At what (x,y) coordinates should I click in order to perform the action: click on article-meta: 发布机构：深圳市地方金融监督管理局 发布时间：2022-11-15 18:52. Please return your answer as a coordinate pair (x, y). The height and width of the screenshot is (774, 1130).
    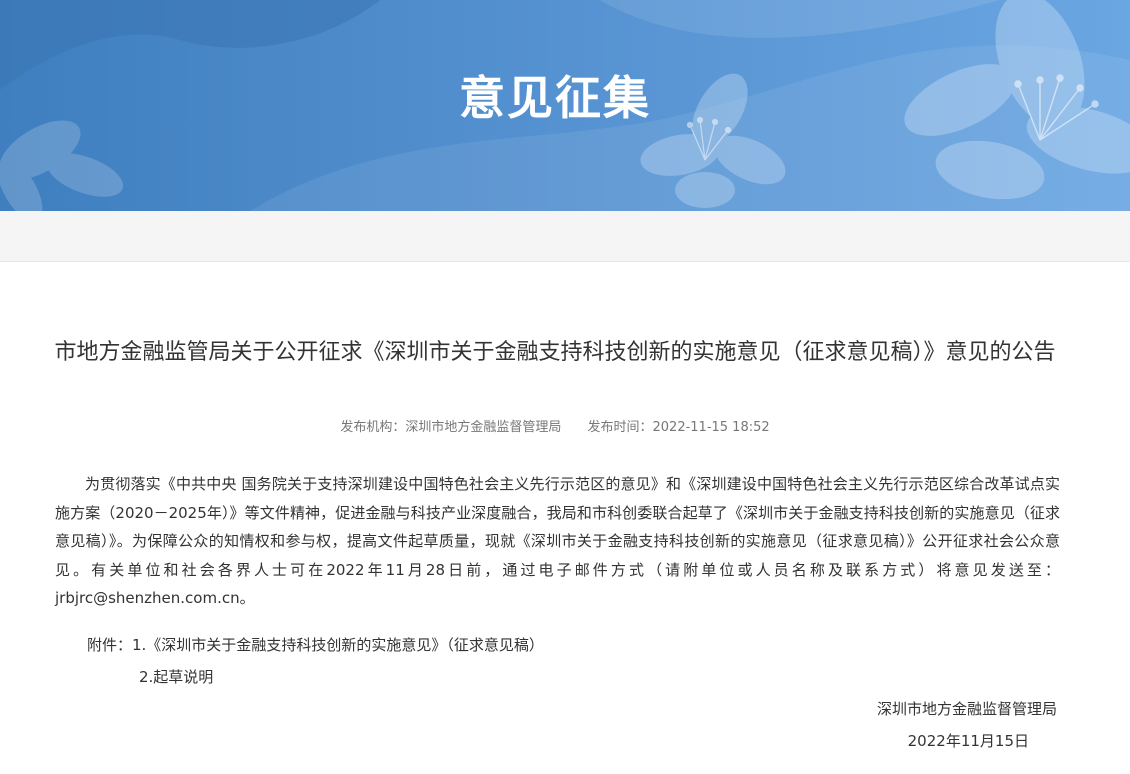
    Looking at the image, I should click on (555, 428).